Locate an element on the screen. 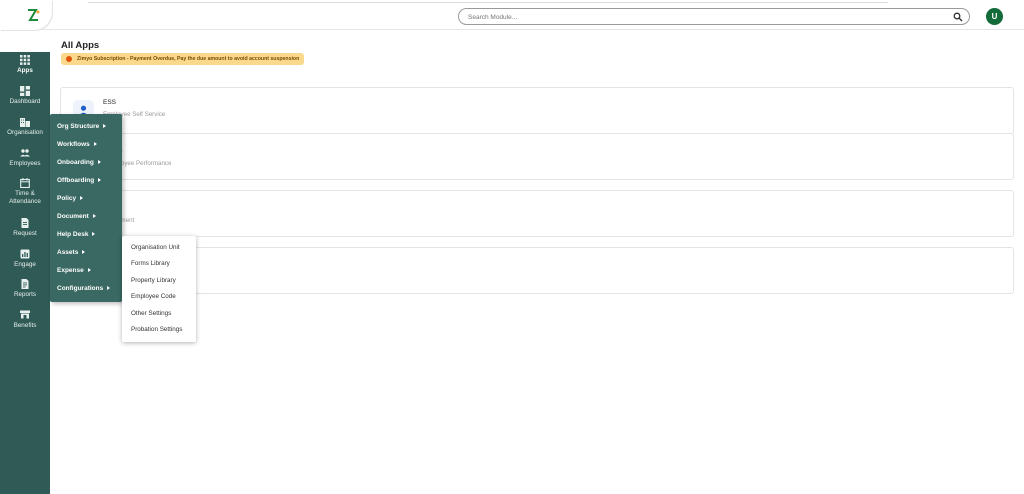 The height and width of the screenshot is (494, 1024). sidebar-item-time-attendance: Time & Attendance is located at coordinates (25, 191).